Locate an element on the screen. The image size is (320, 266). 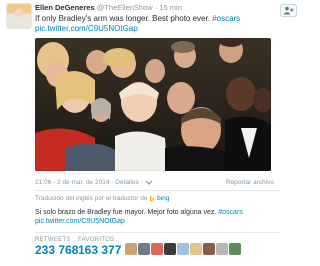
retweets-count: 233 768 is located at coordinates (56, 250).